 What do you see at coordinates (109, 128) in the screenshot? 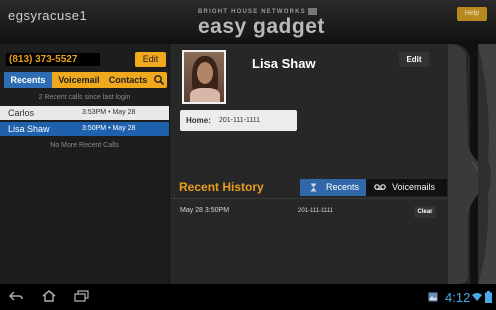
I see `call-time: 3:50PM • May 28` at bounding box center [109, 128].